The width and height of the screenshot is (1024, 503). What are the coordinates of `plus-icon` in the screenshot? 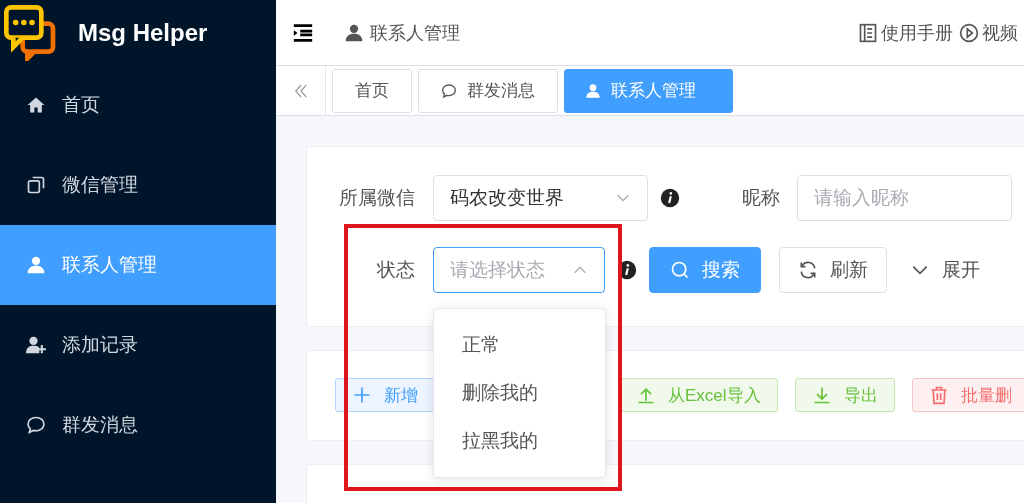 It's located at (362, 395).